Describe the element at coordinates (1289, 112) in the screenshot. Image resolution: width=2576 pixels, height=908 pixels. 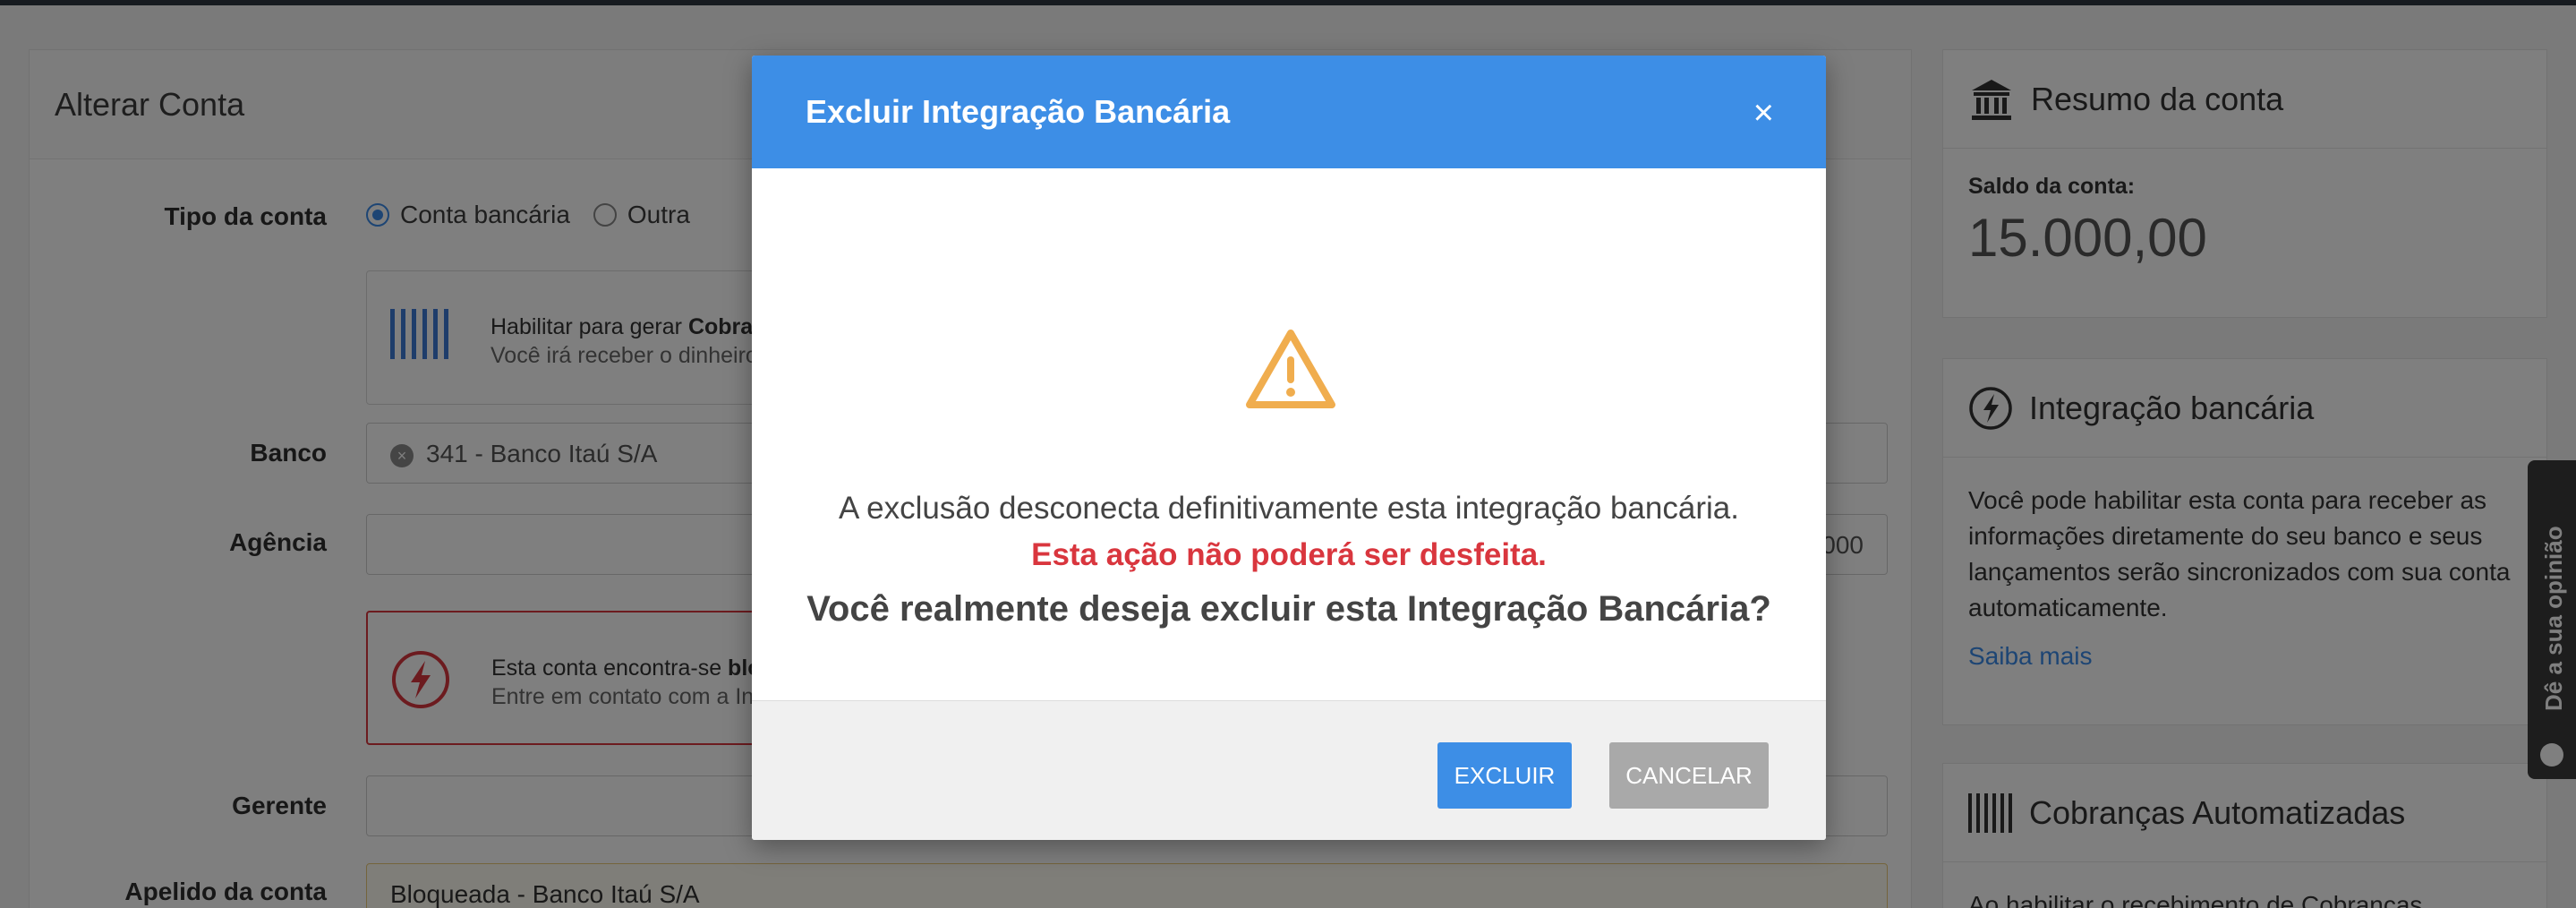
I see `modal-header: Excluir Integração Bancária ×` at that location.